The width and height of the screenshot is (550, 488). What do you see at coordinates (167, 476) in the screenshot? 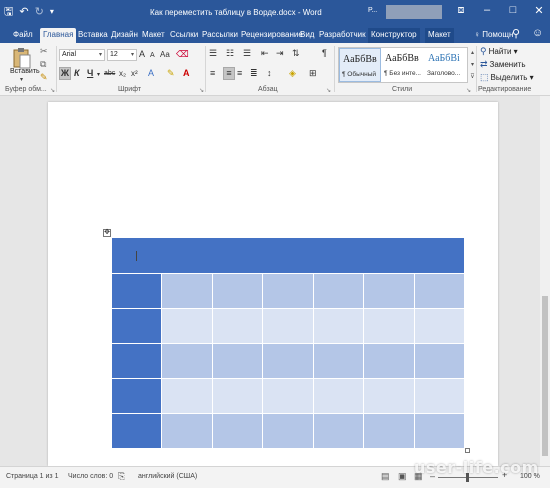
I see `language: английский (США)` at bounding box center [167, 476].